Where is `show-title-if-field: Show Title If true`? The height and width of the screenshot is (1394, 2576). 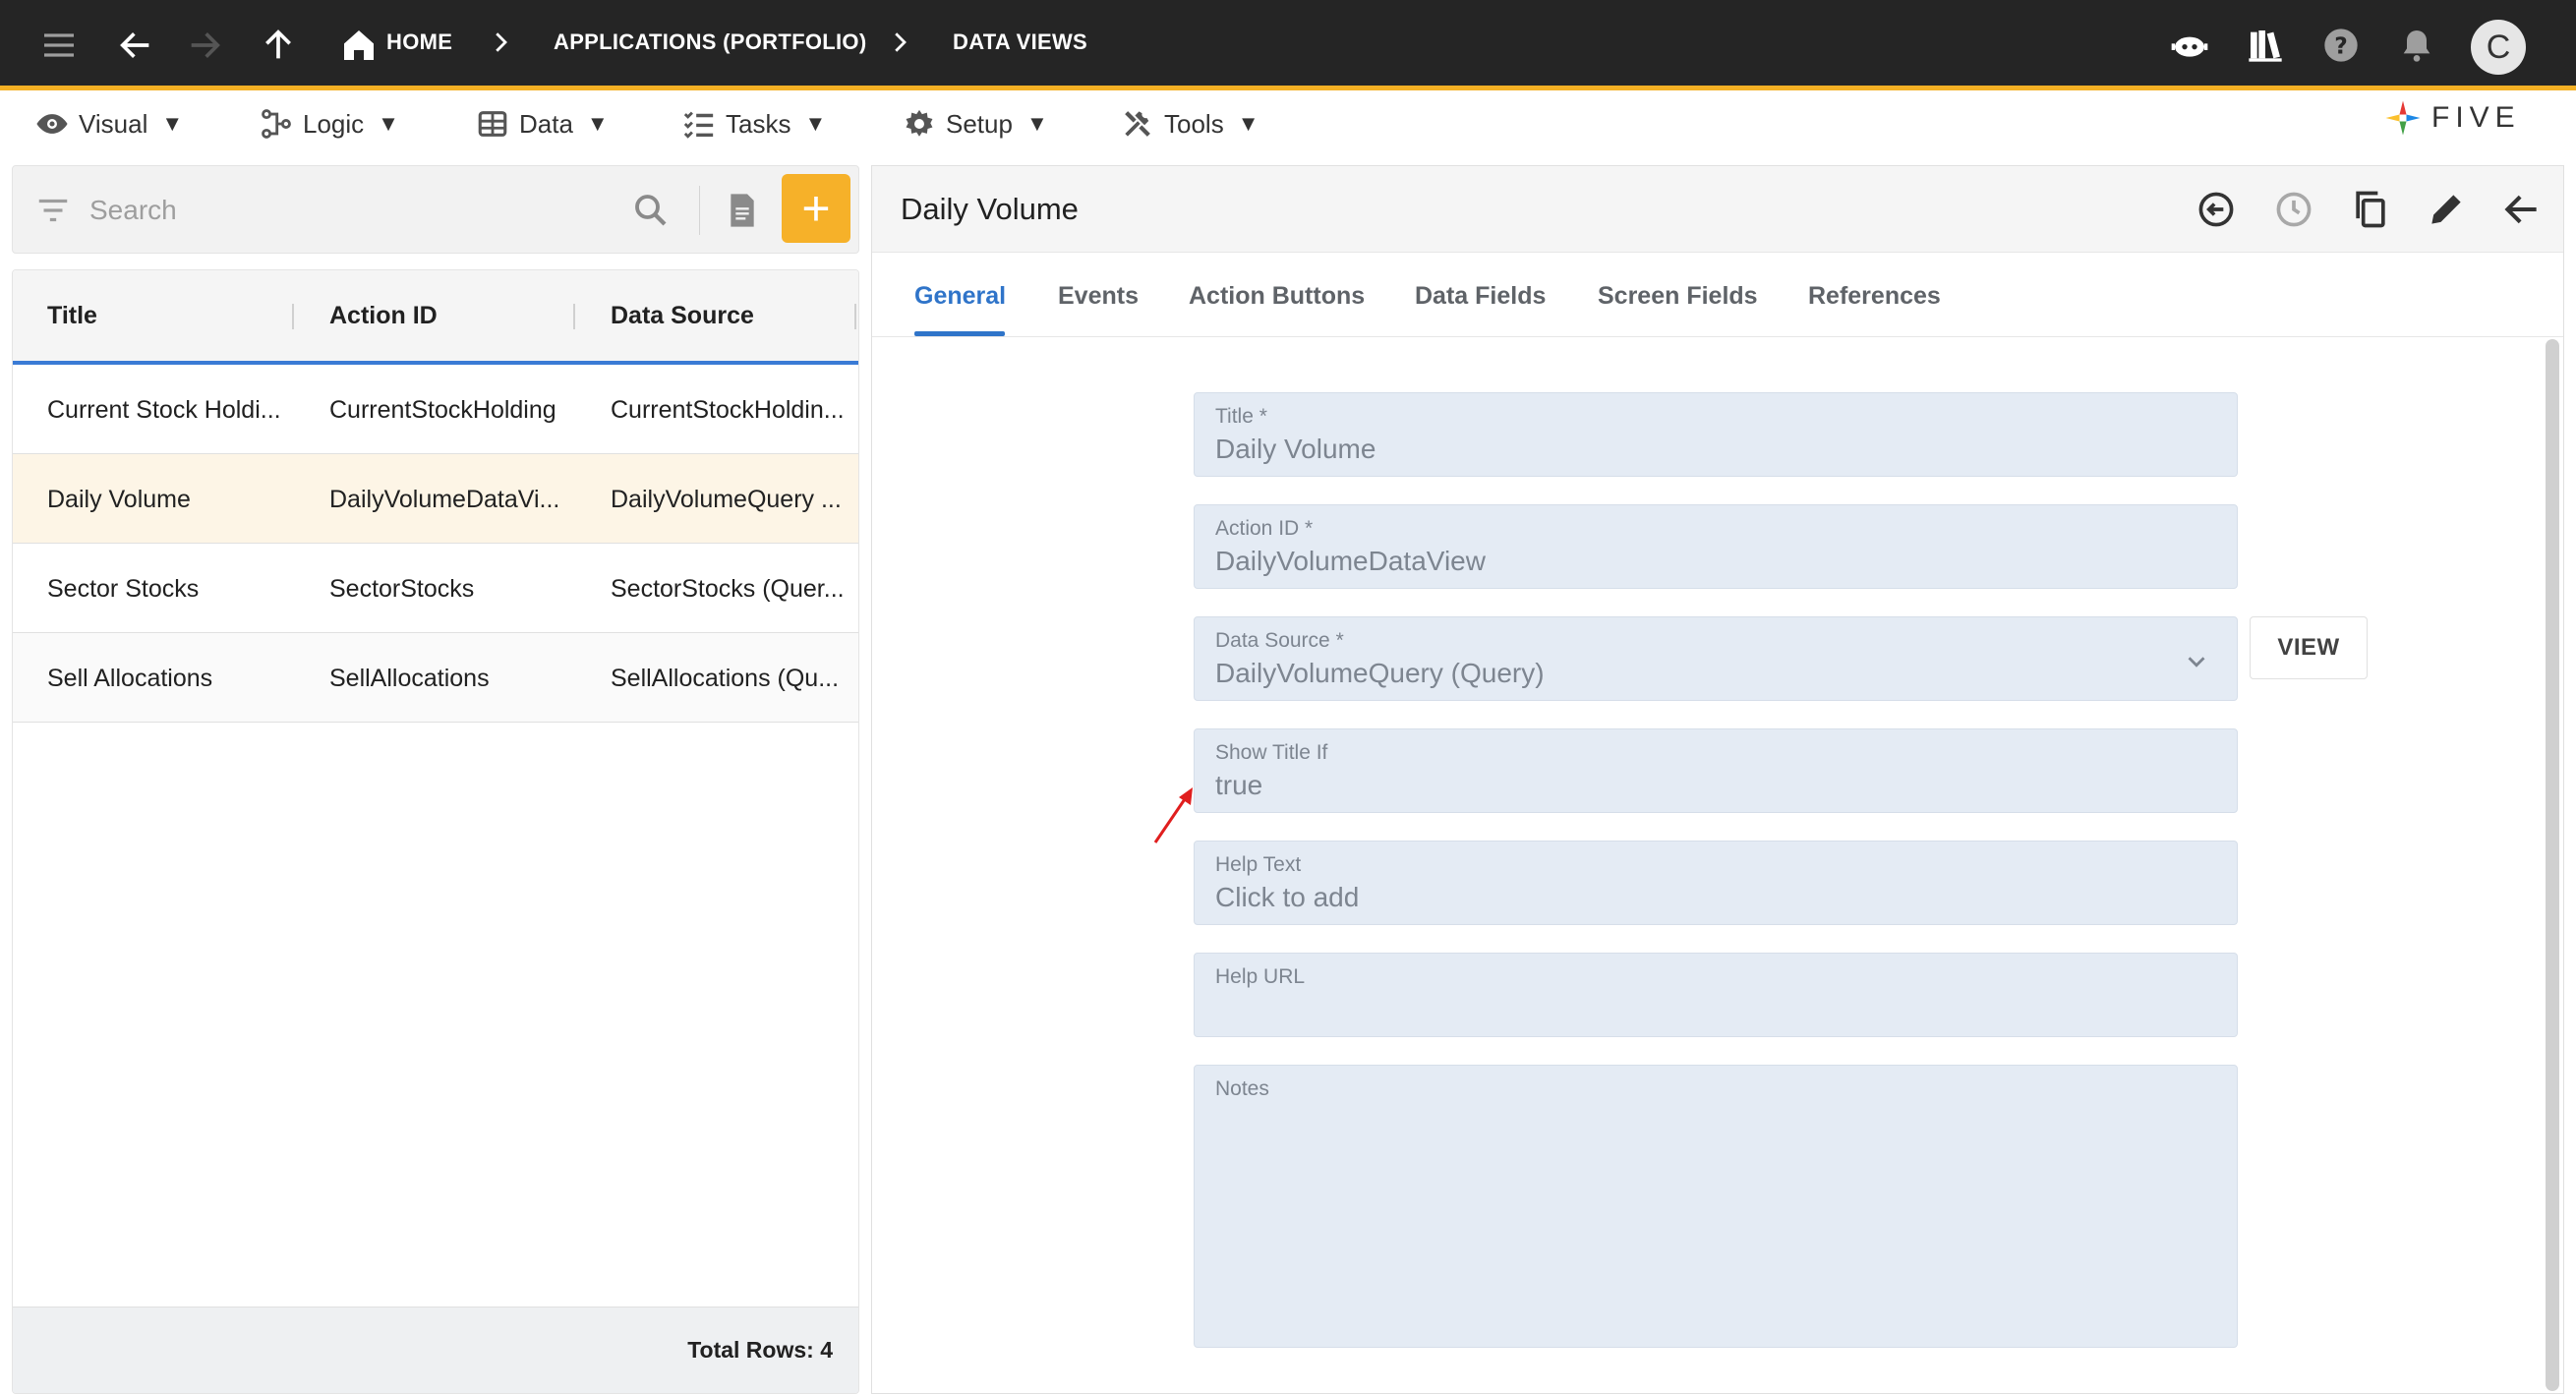
show-title-if-field: Show Title If true is located at coordinates (1716, 771).